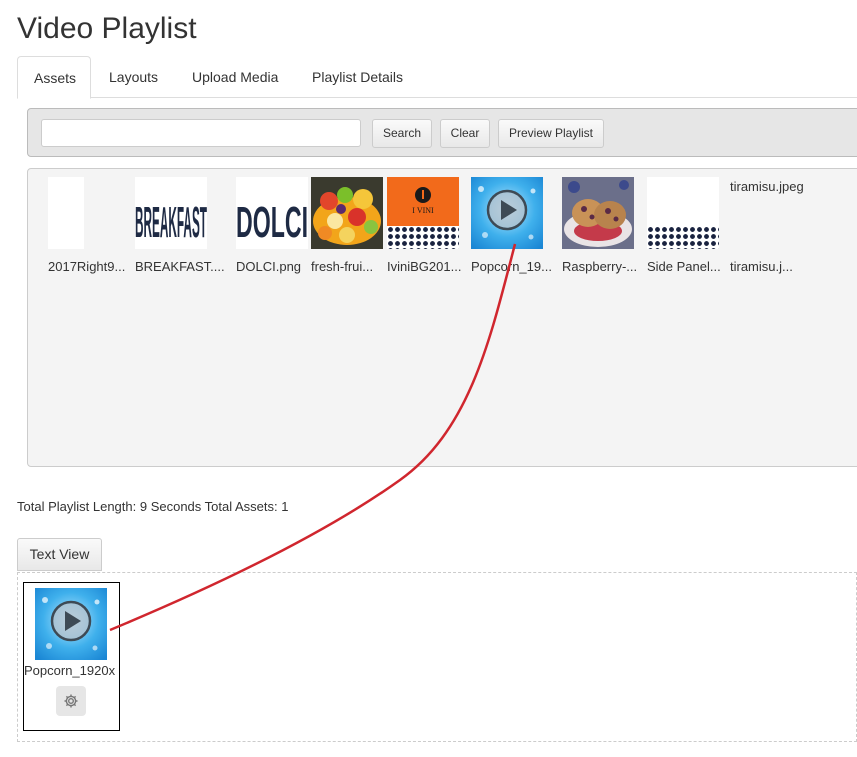 The image size is (857, 757). Describe the element at coordinates (269, 266) in the screenshot. I see `asset-label: DOLCI.png` at that location.